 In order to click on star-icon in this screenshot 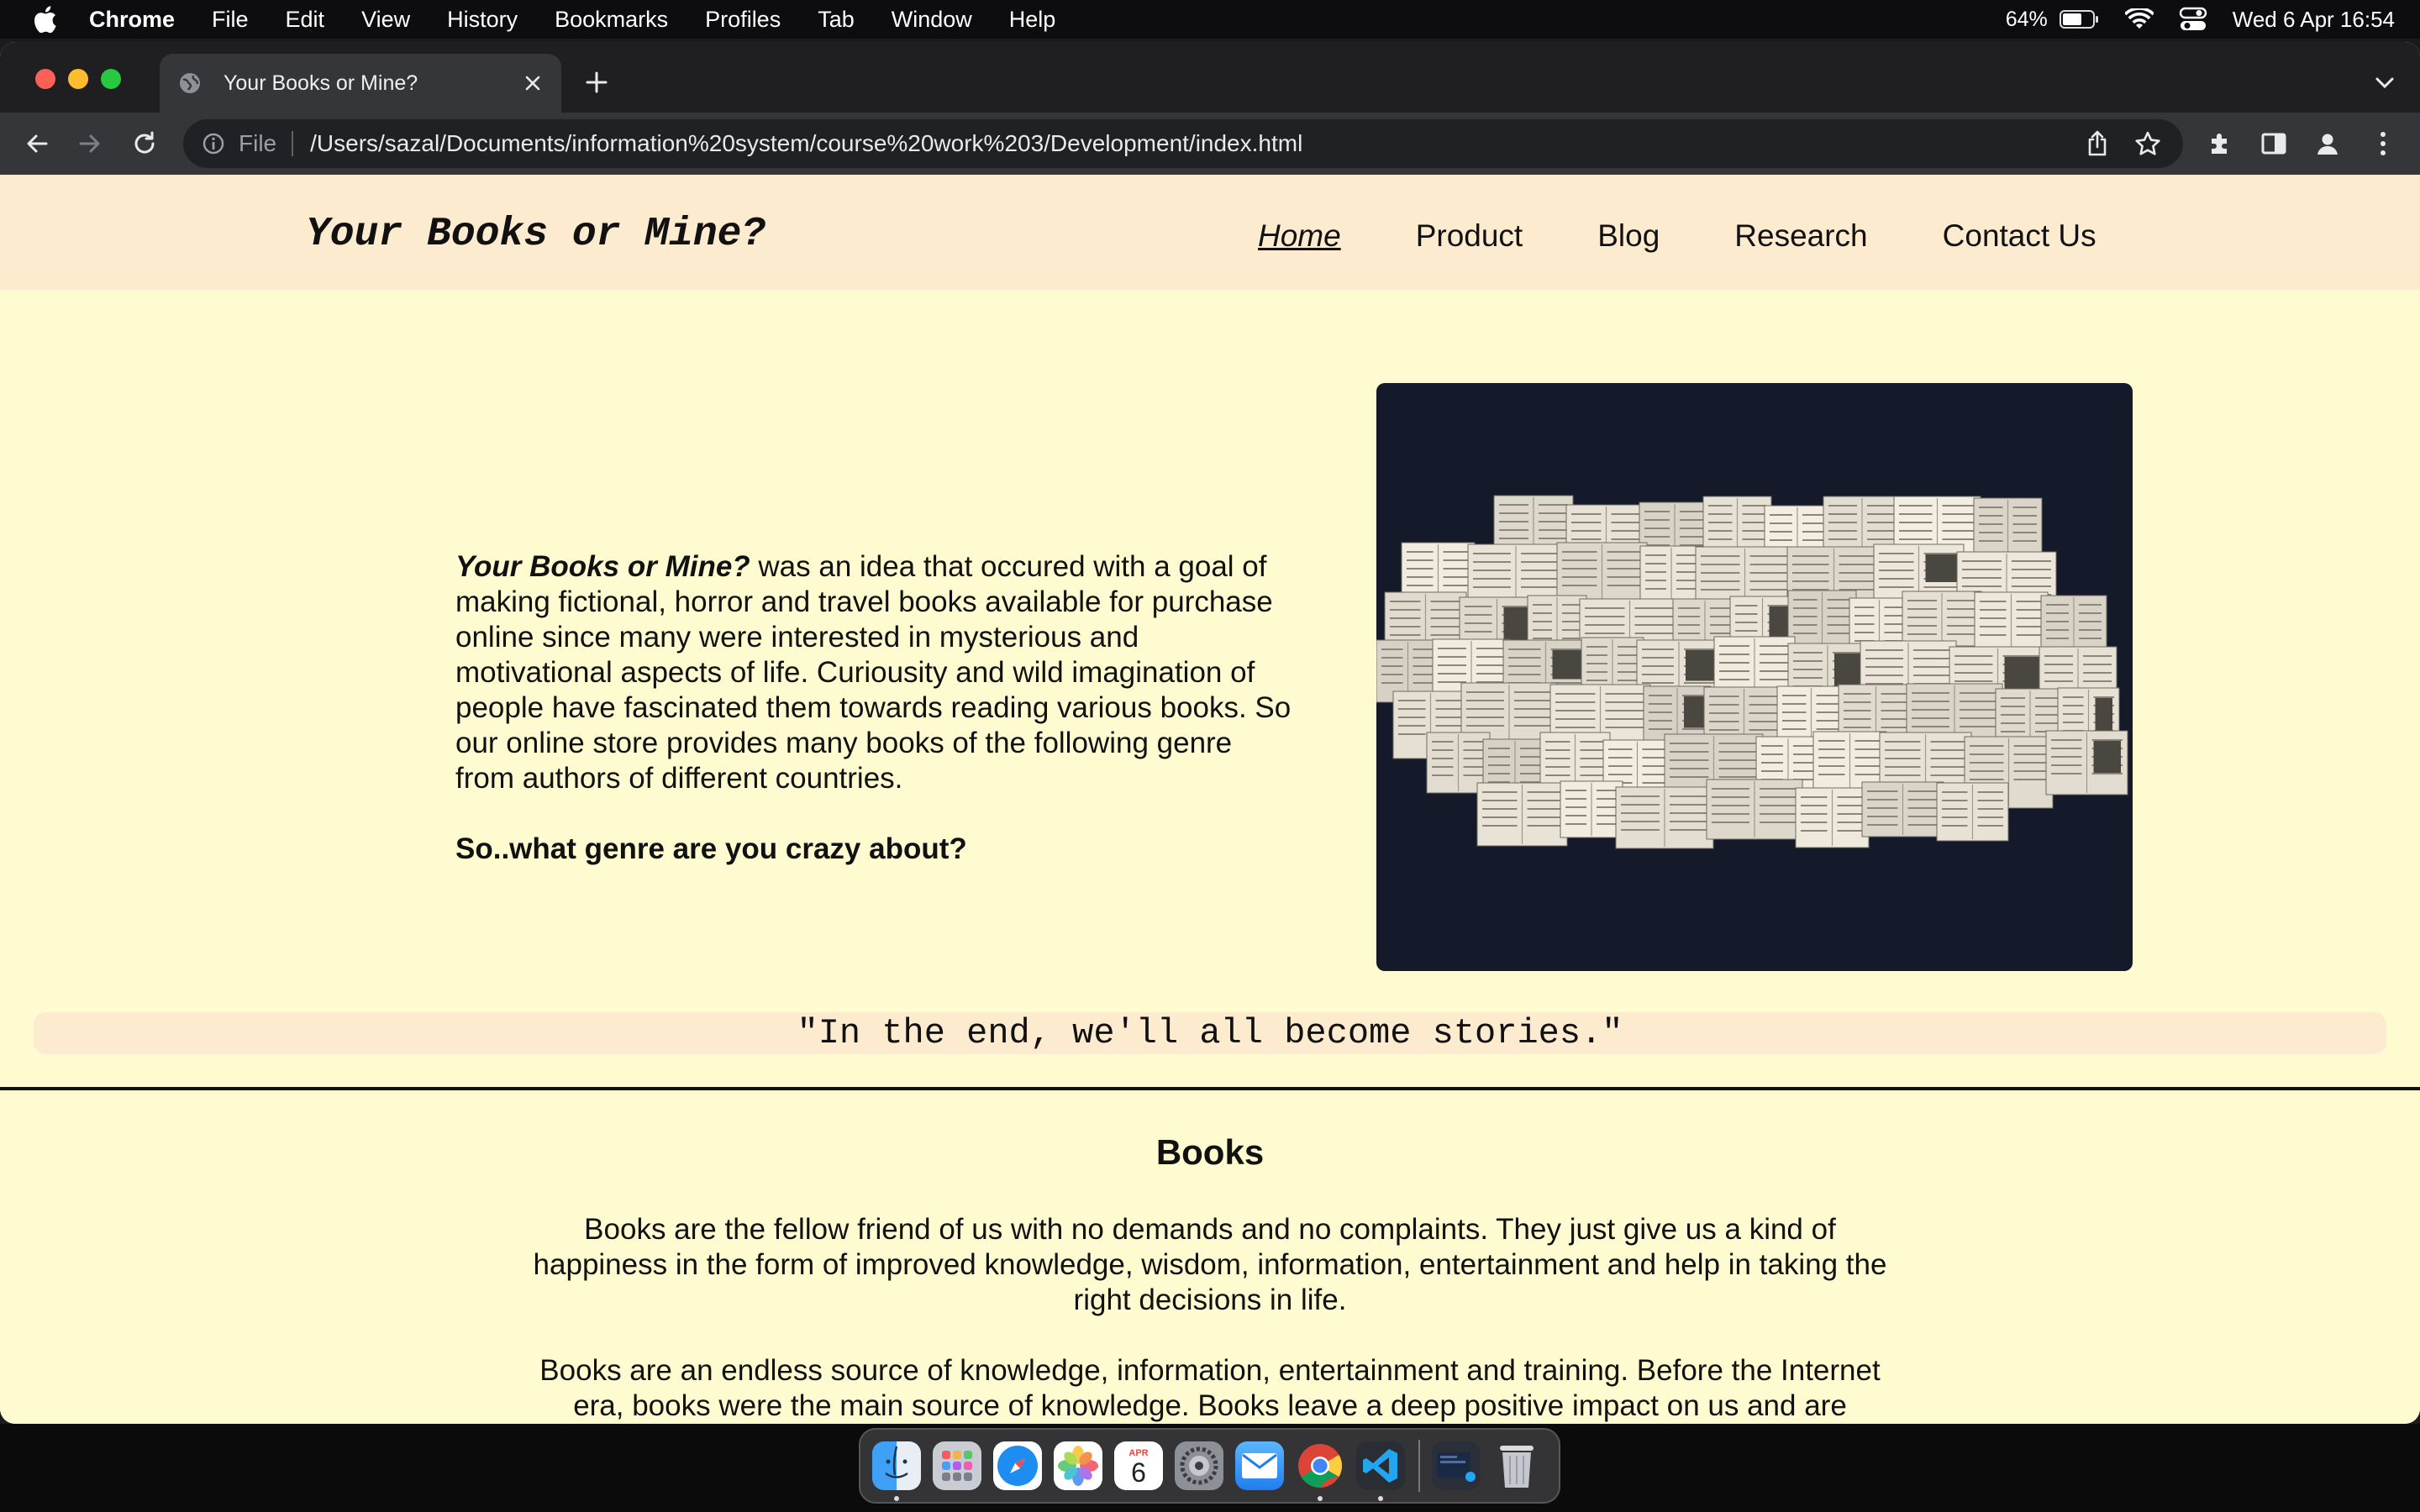, I will do `click(2148, 144)`.